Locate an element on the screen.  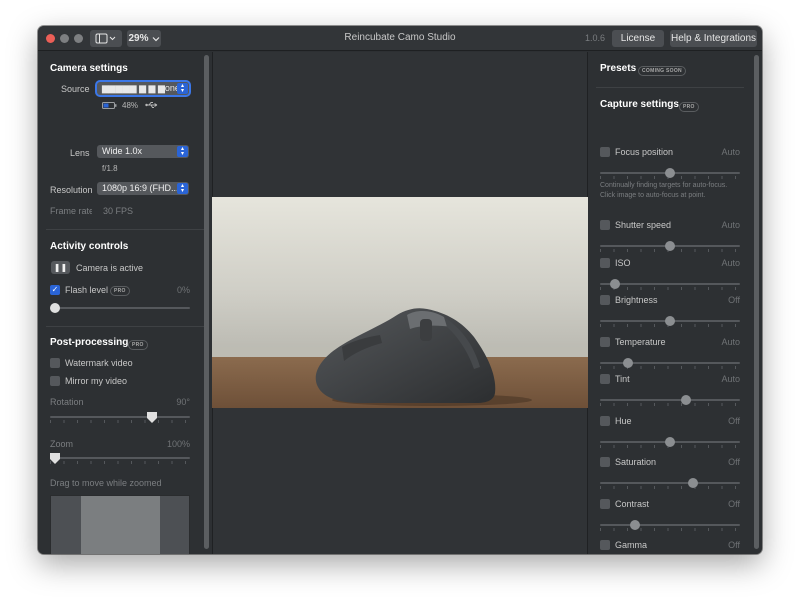
tint-label: Tint is located at coordinates (622, 379).